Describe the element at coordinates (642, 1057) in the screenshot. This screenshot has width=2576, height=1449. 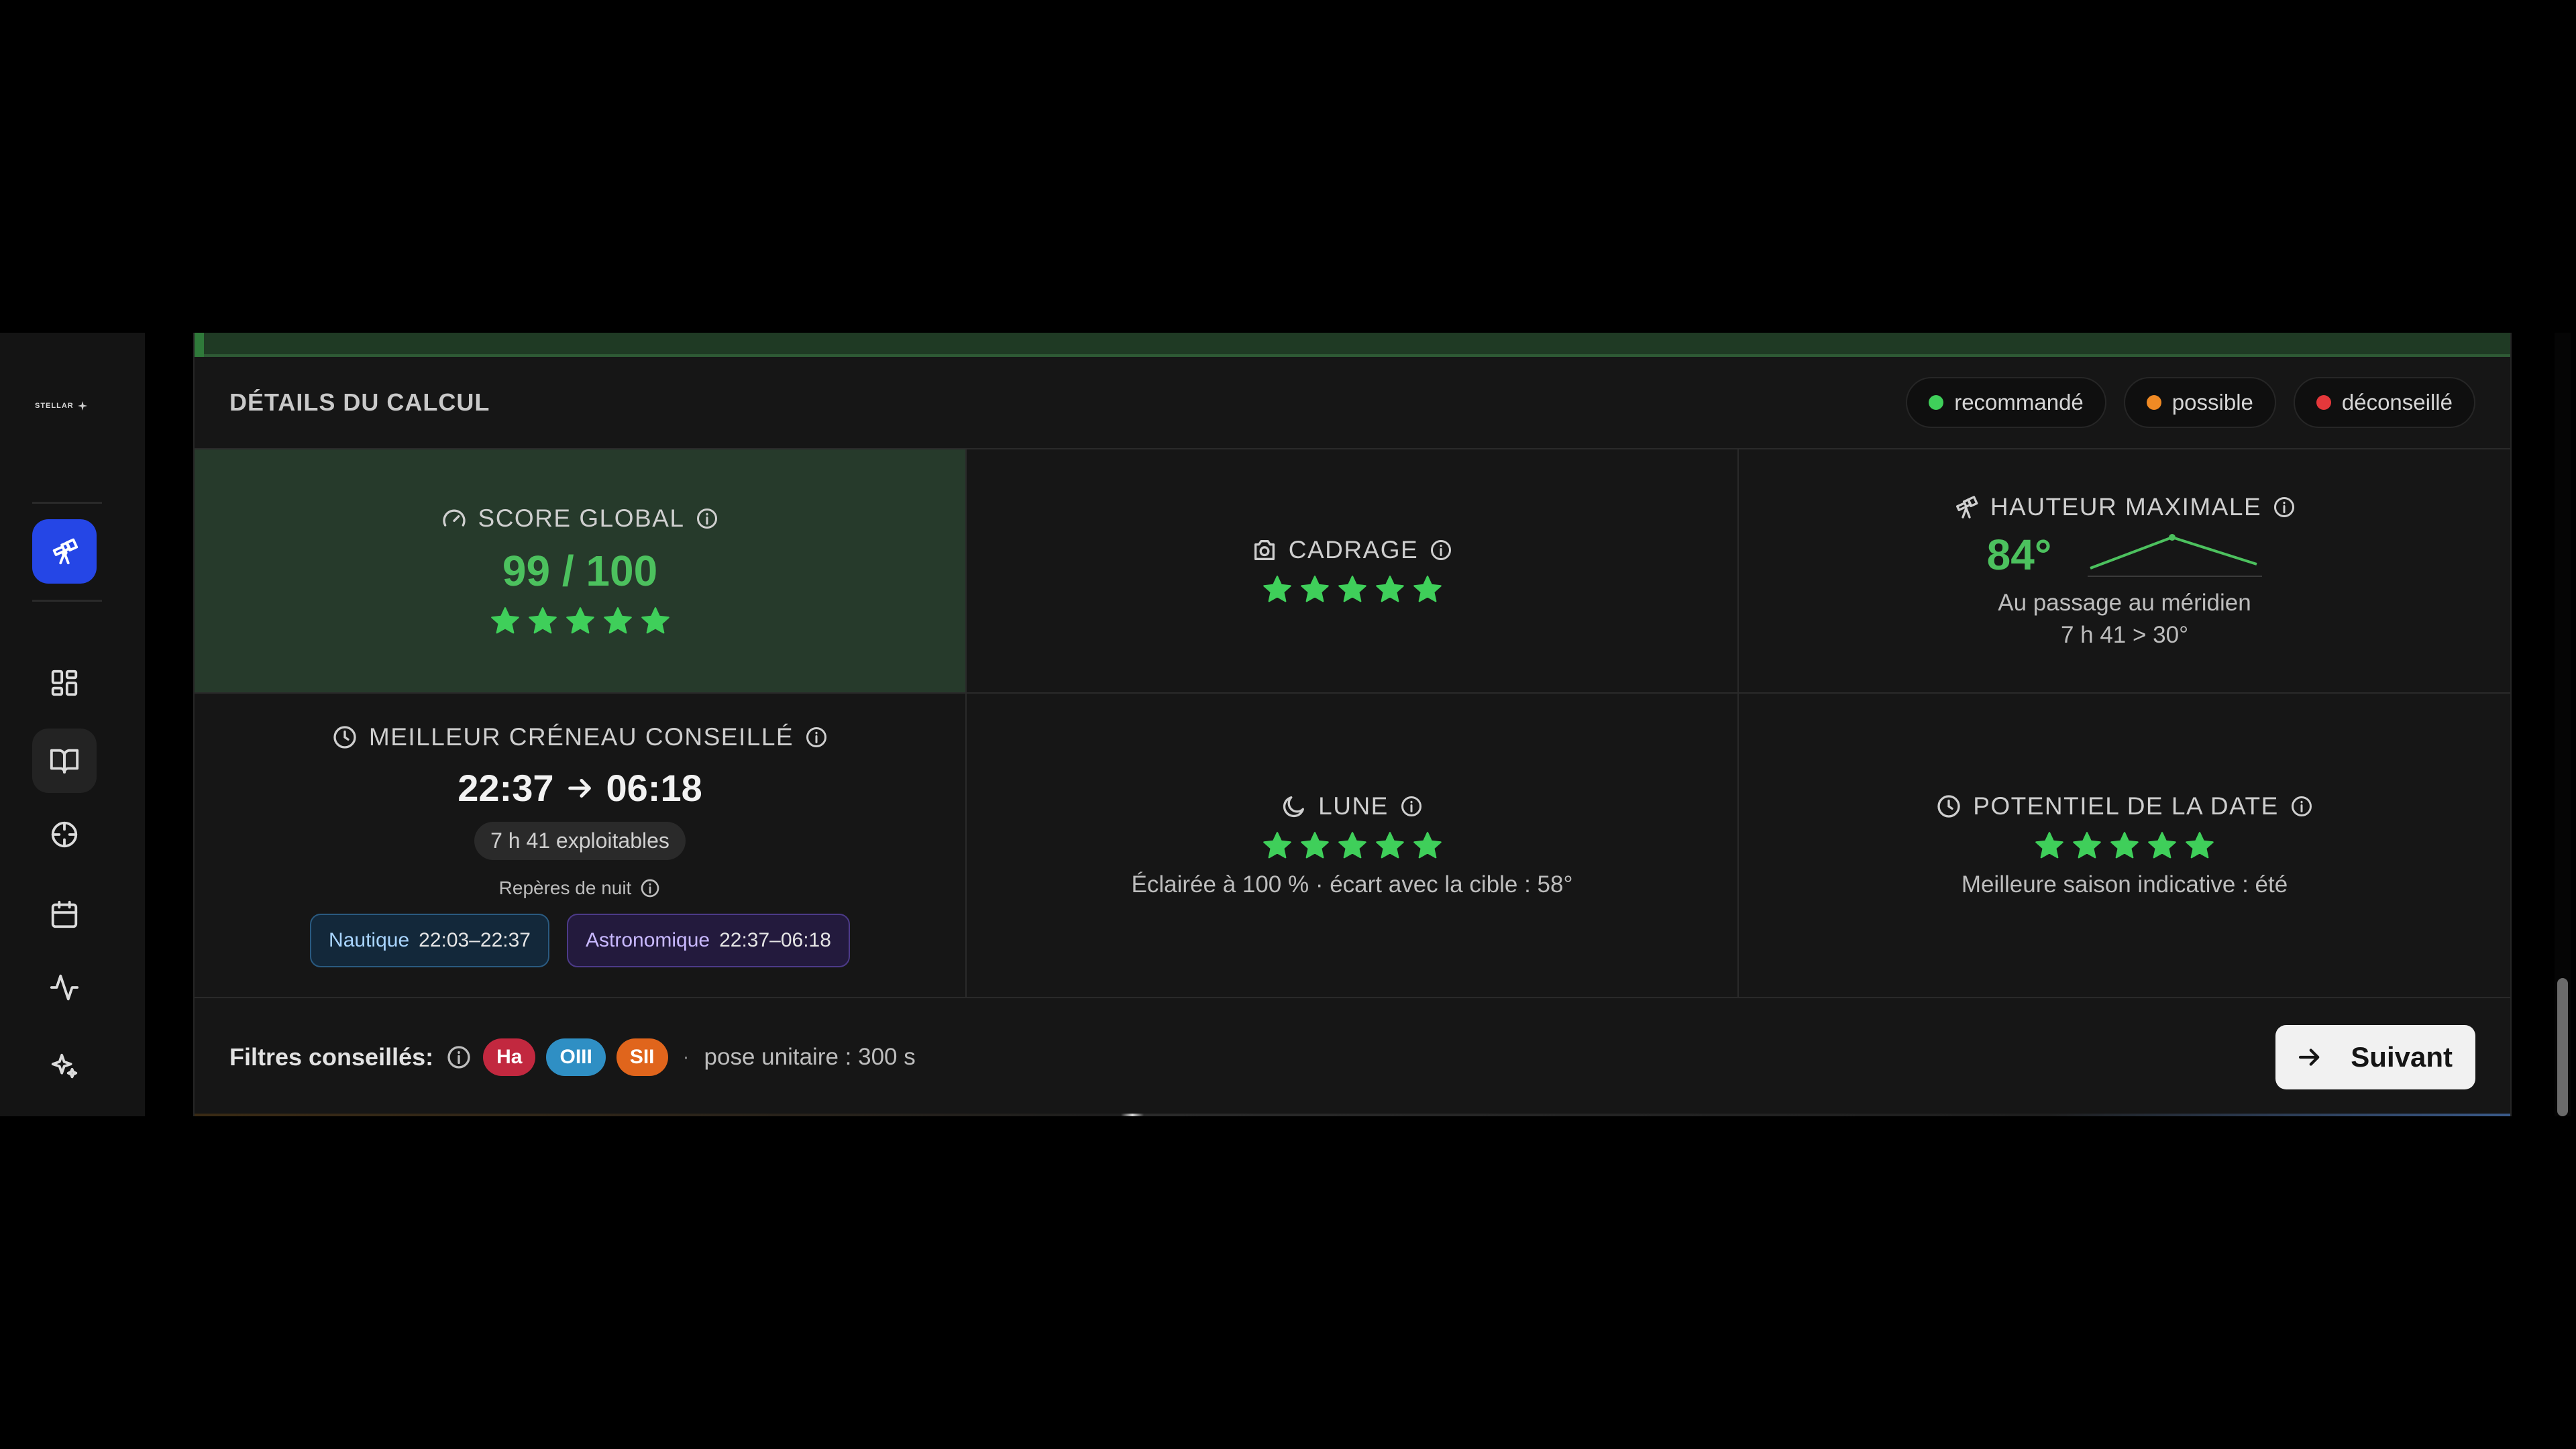
I see `filter-sii-pill: SII` at that location.